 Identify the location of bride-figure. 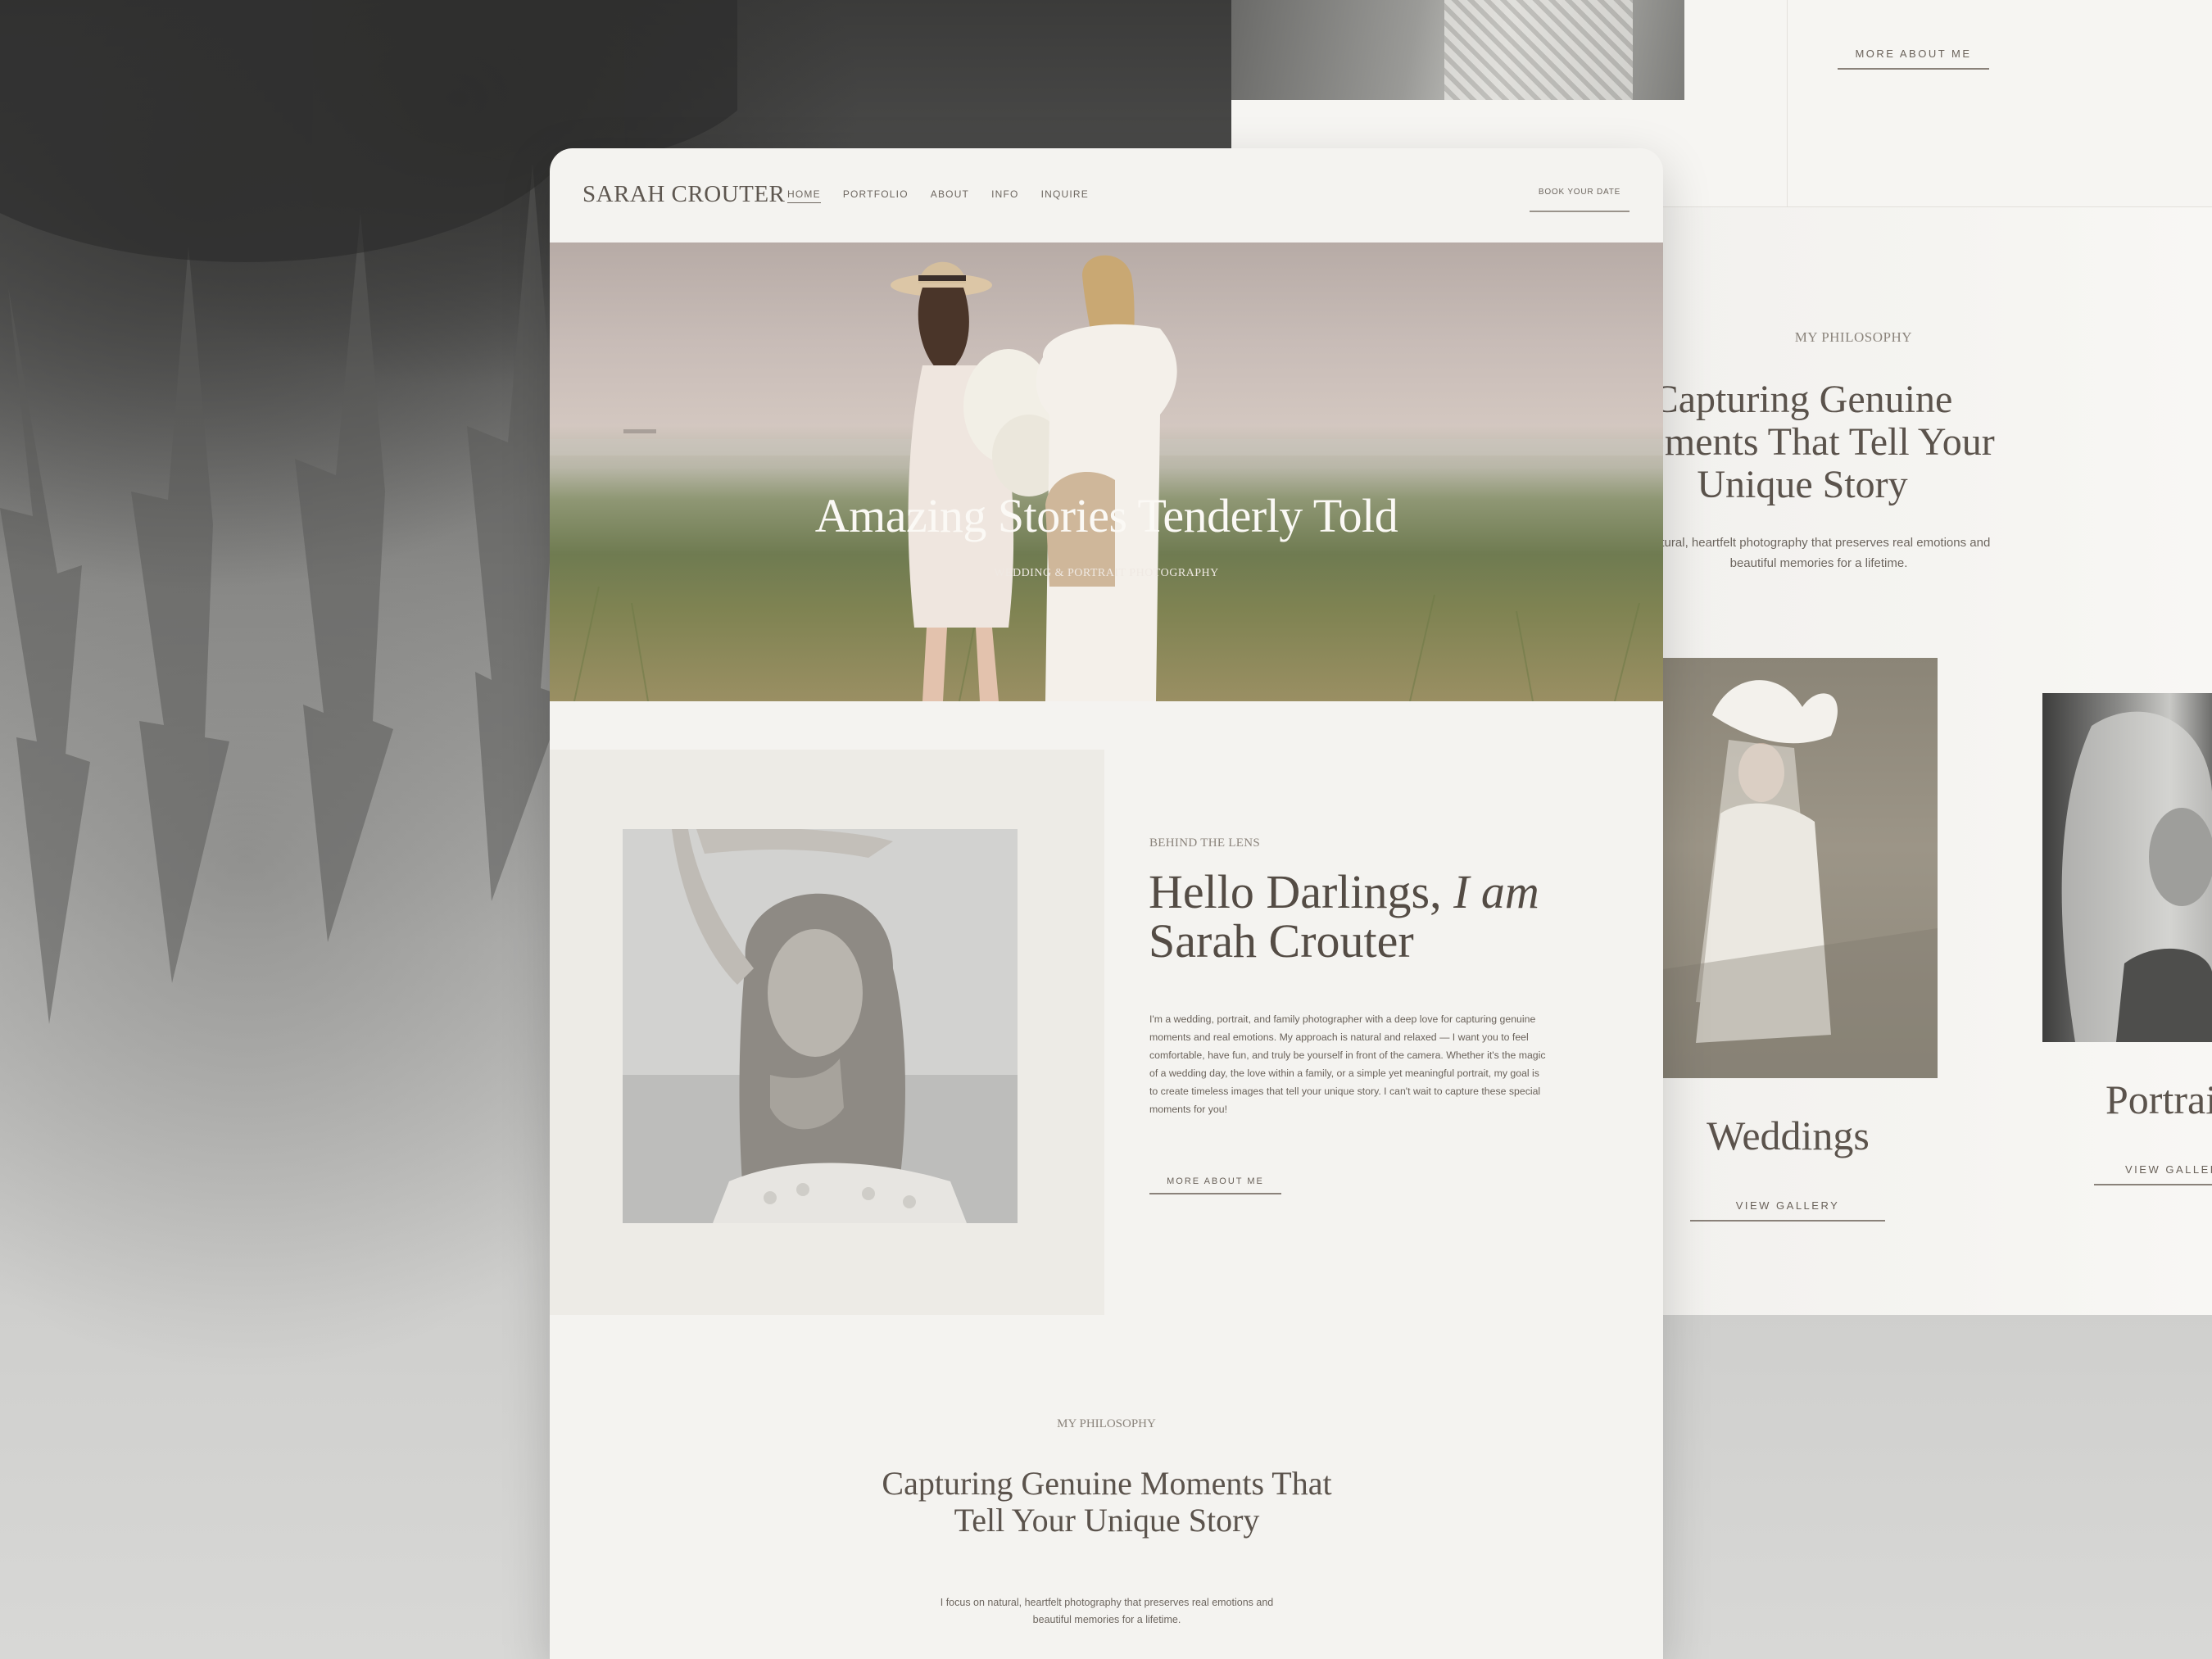
(1800, 879).